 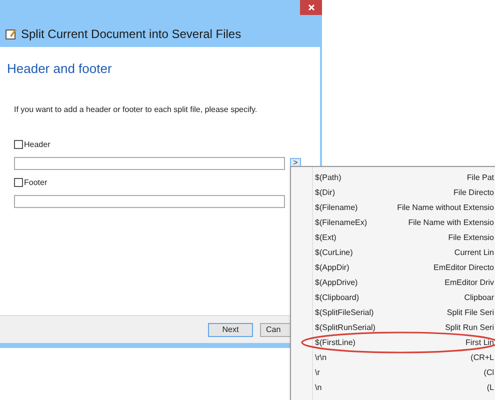 I want to click on menu-item: $(Dir) File Directo, so click(x=404, y=192).